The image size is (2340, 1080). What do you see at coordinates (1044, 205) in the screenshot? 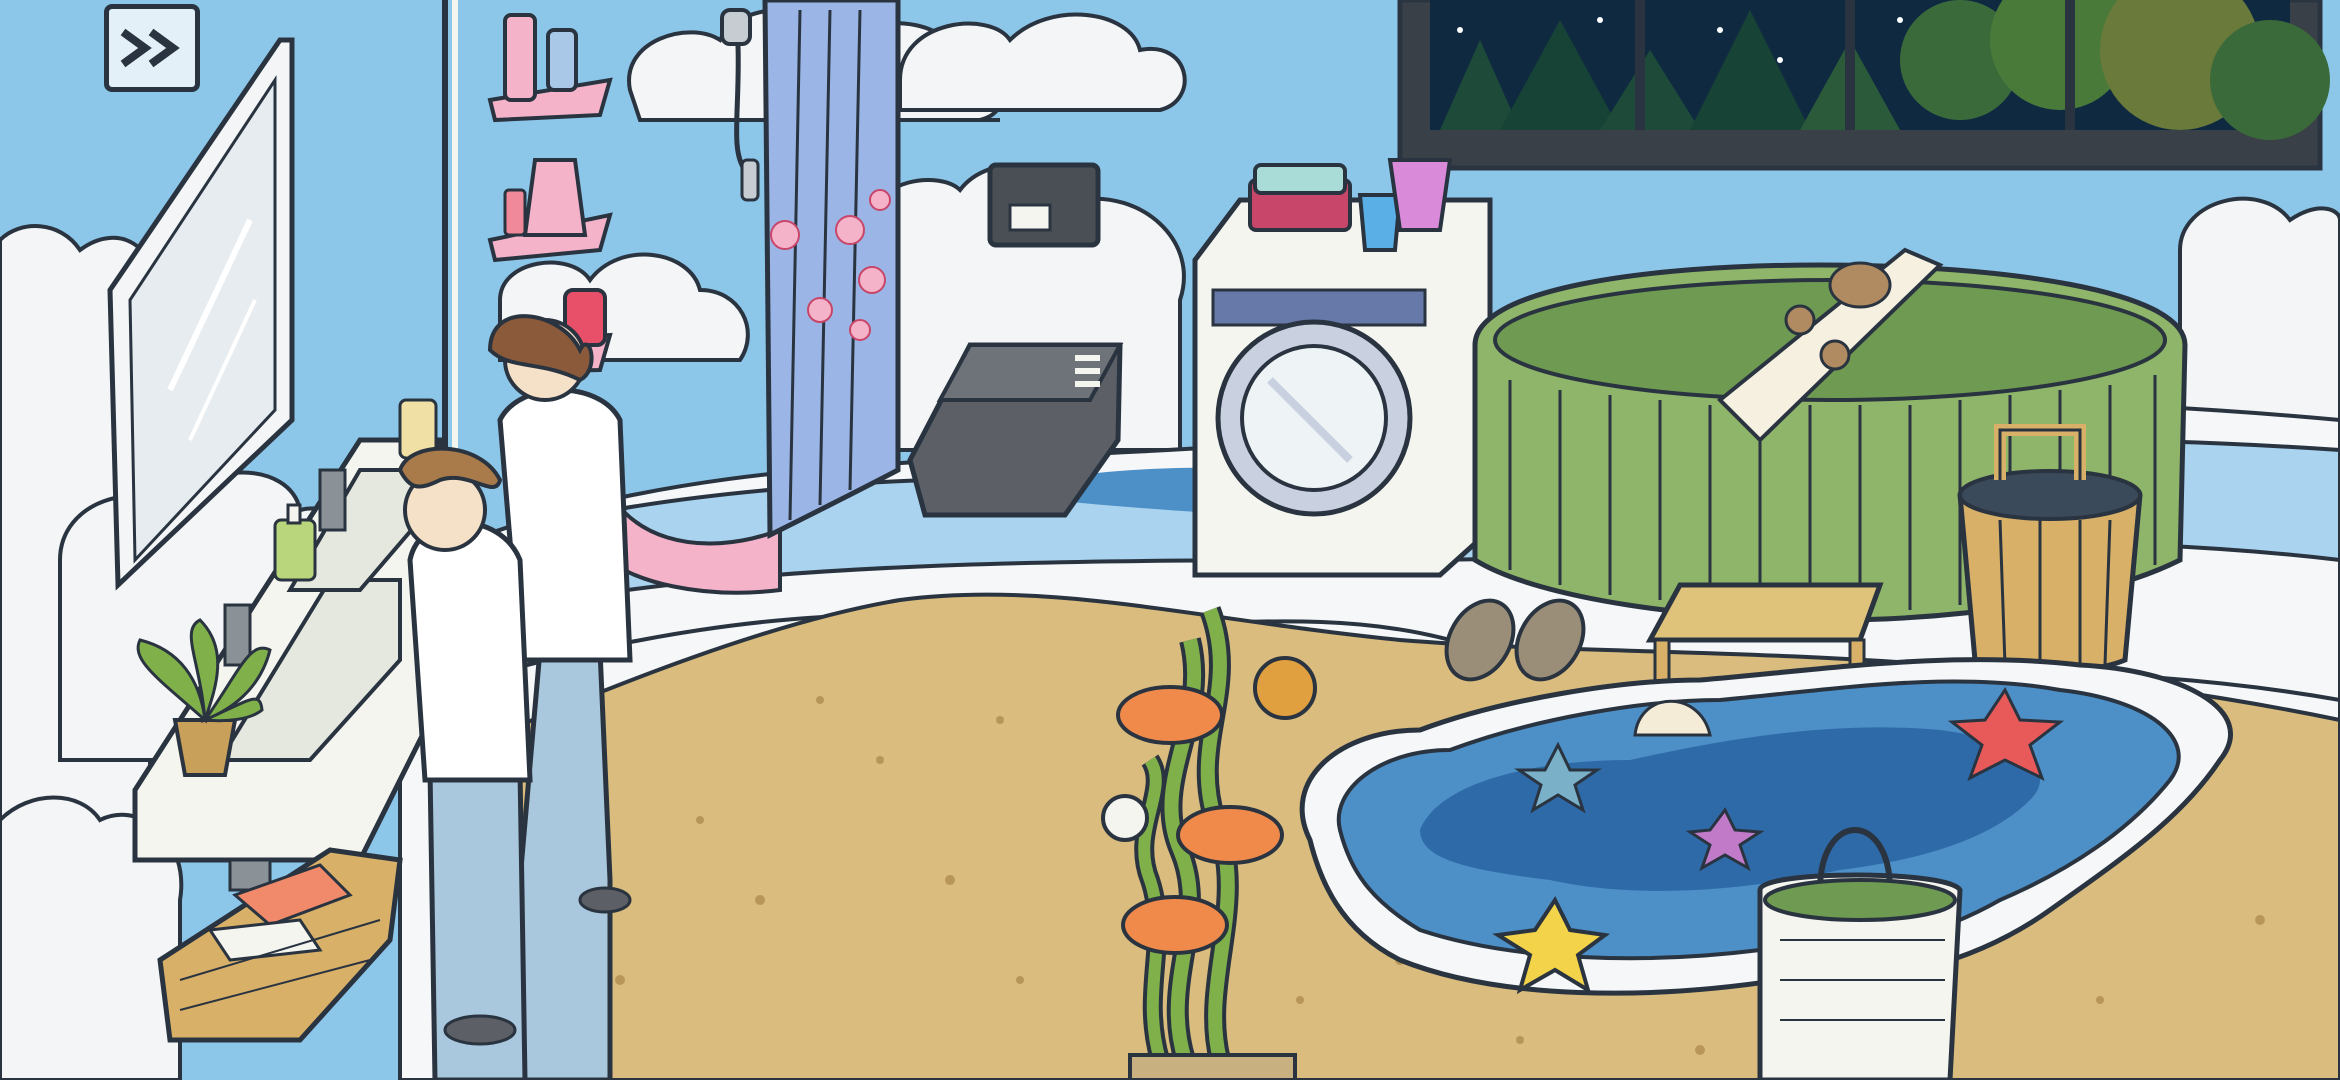
I see `toilet-paper-holder` at bounding box center [1044, 205].